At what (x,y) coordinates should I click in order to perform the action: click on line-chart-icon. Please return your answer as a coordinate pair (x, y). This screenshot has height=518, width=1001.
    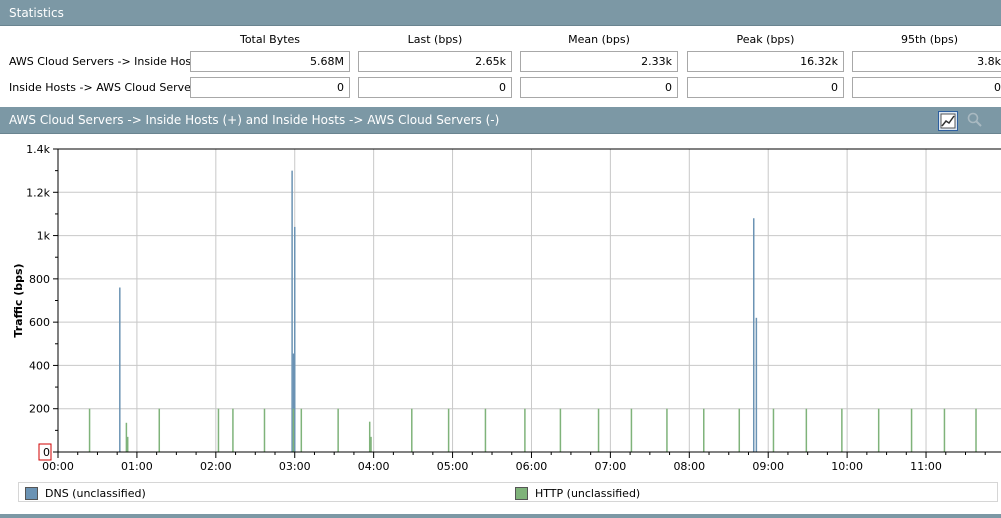
    Looking at the image, I should click on (948, 121).